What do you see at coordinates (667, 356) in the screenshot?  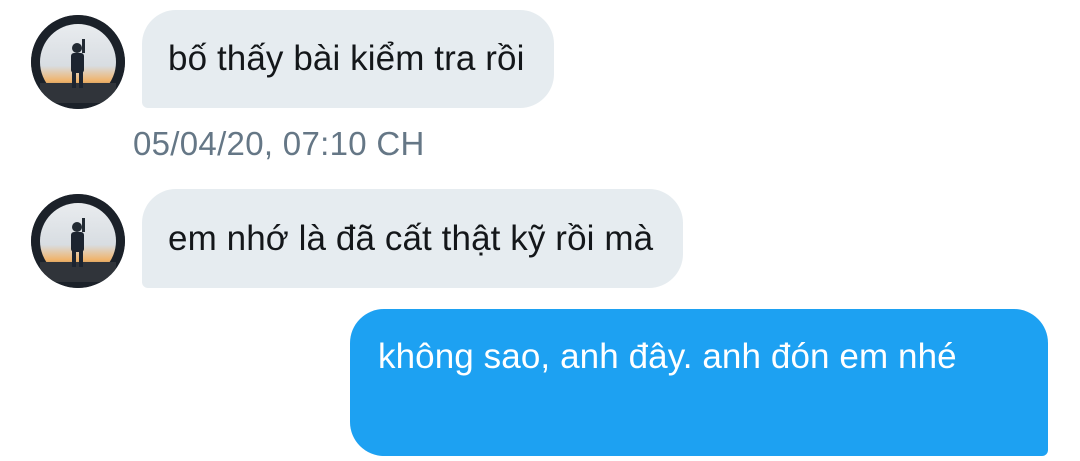 I see `message-text: không sao, anh đây. anh đón em nhé` at bounding box center [667, 356].